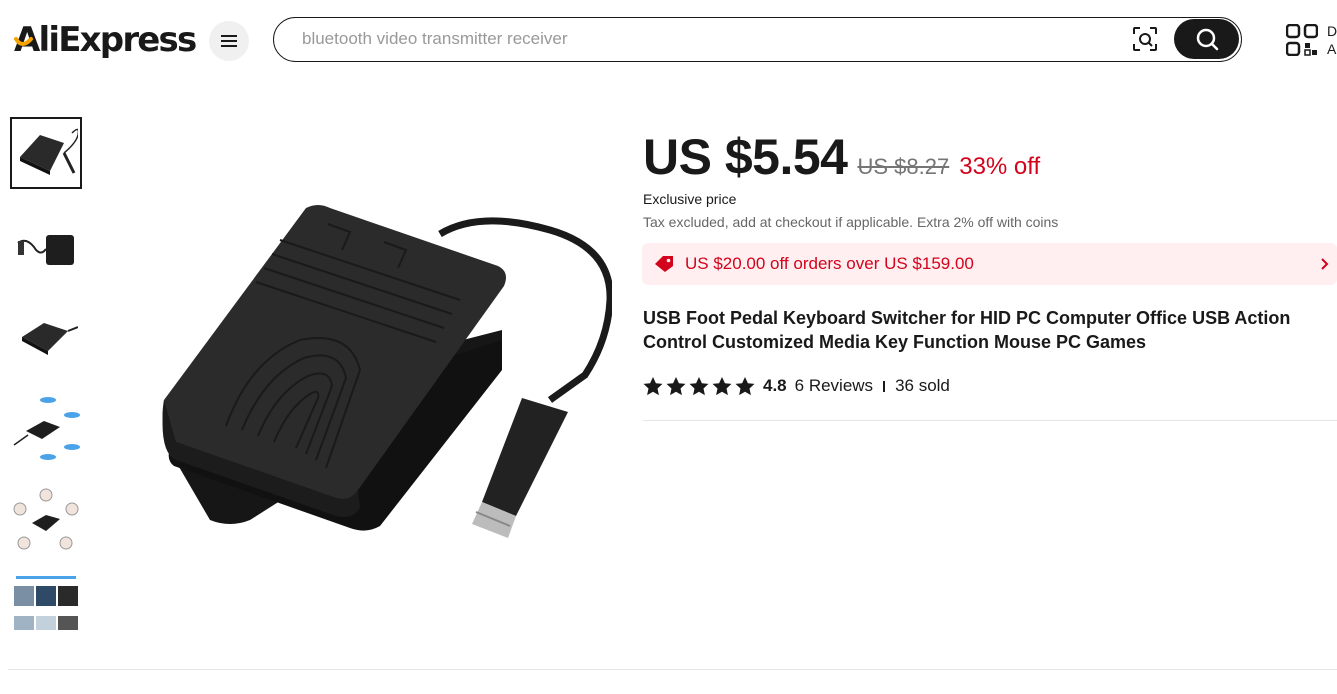 The height and width of the screenshot is (694, 1337). Describe the element at coordinates (712, 39) in the screenshot. I see `search-input` at that location.